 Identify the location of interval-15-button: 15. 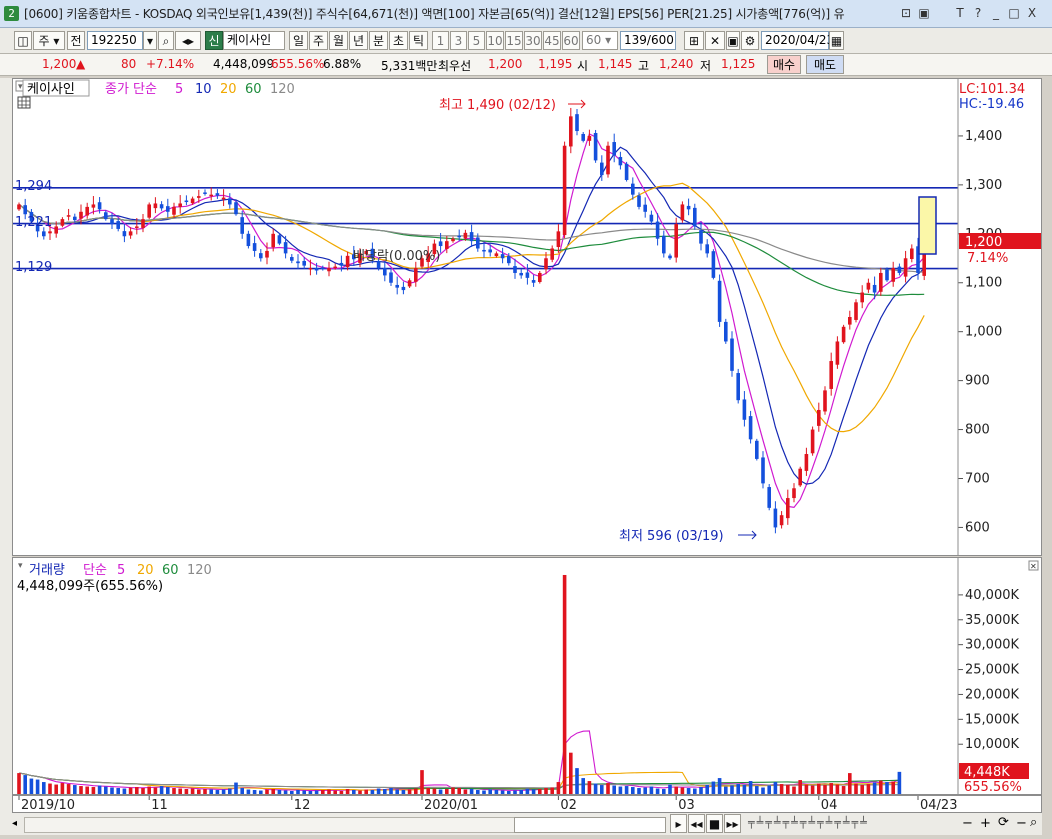
(514, 40).